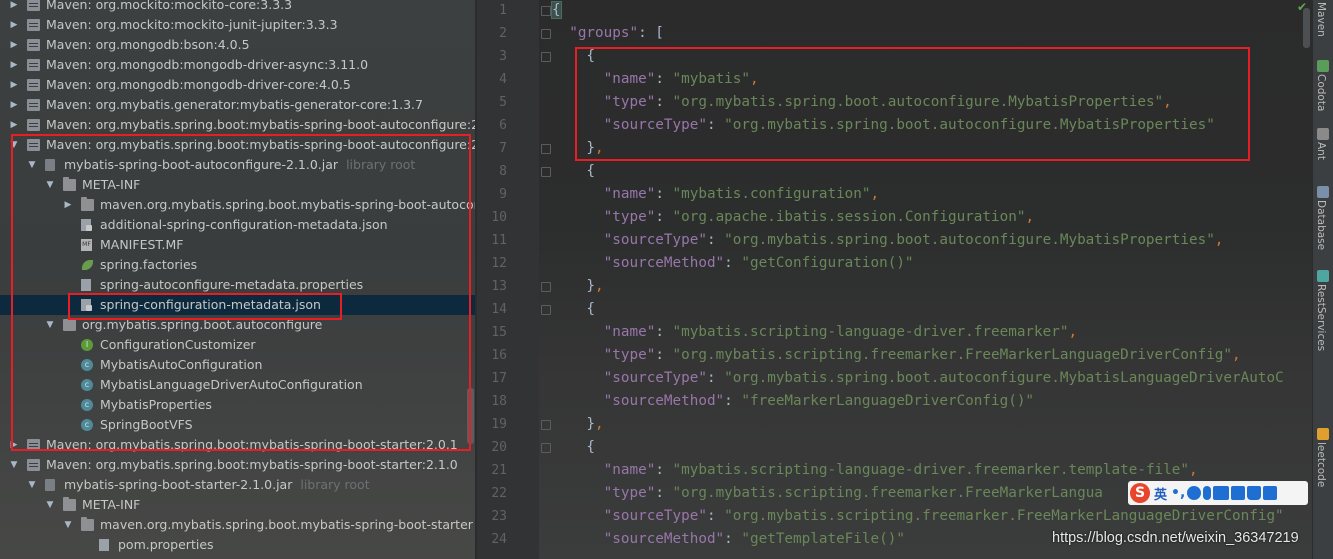  I want to click on watermark-text: https://blog.csdn.net/weixin_36347219, so click(1175, 538).